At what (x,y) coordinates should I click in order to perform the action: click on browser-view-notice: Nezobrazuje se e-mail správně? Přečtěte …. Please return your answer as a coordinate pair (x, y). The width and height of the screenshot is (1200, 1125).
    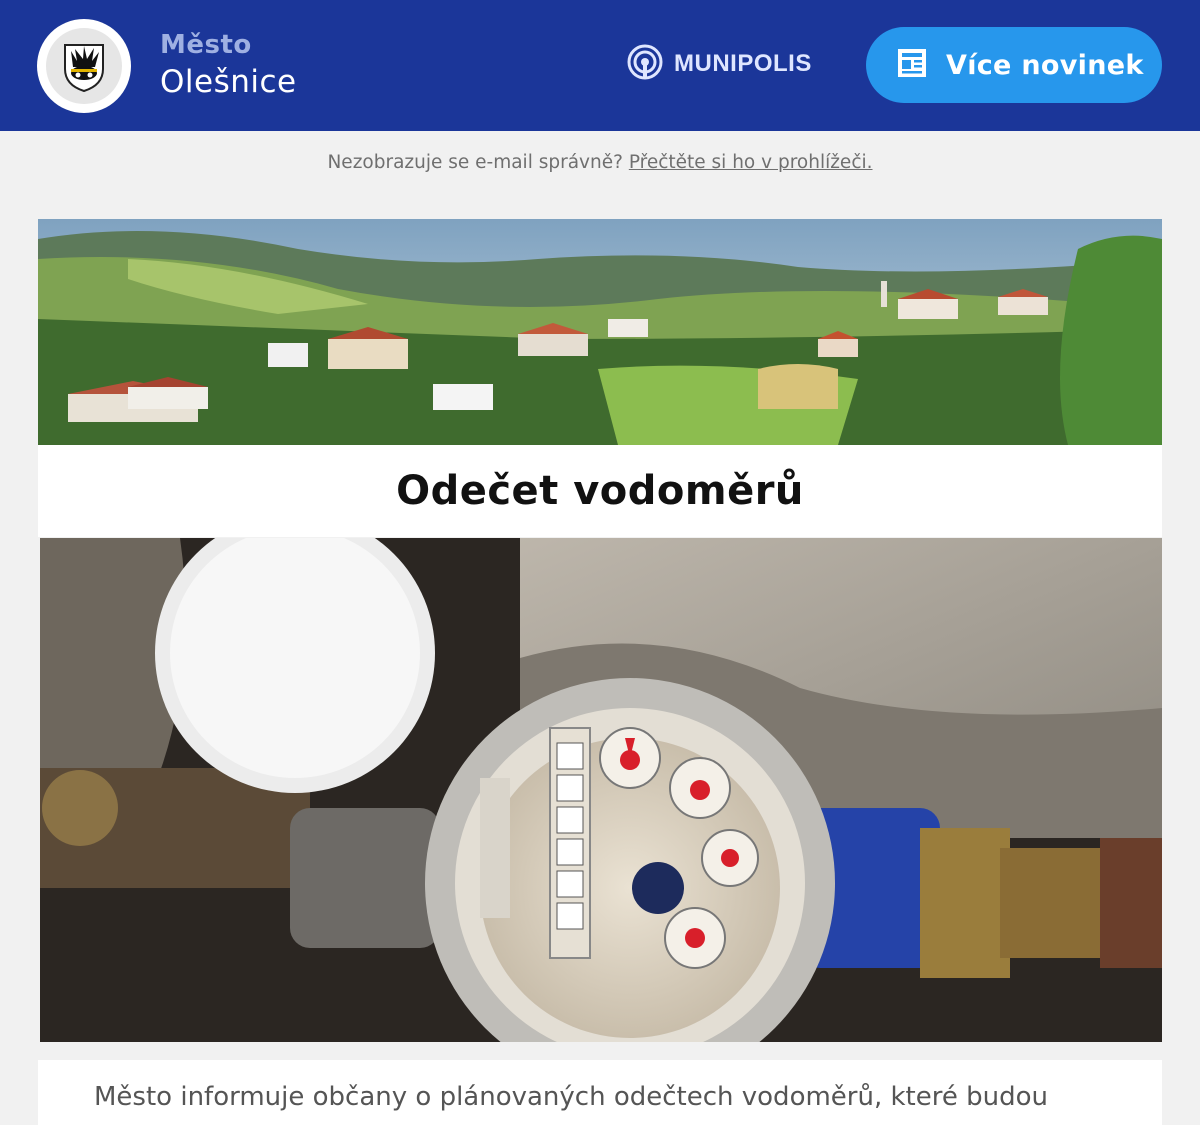
    Looking at the image, I should click on (600, 162).